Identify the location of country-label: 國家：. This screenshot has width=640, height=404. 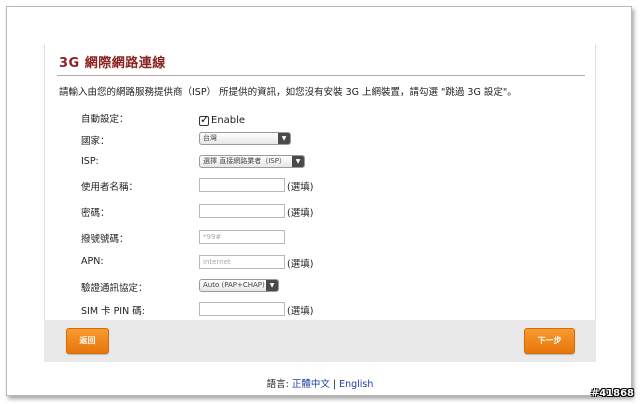
(95, 141).